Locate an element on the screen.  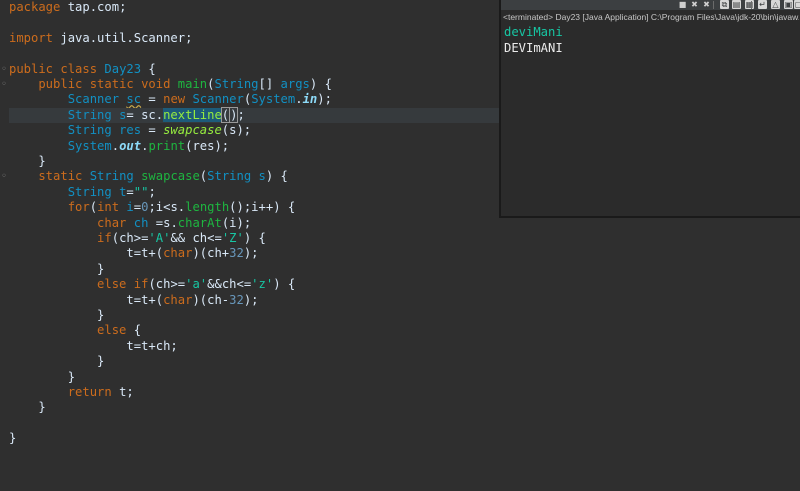
code-line: String s= sc.nextLine(); is located at coordinates (254, 115).